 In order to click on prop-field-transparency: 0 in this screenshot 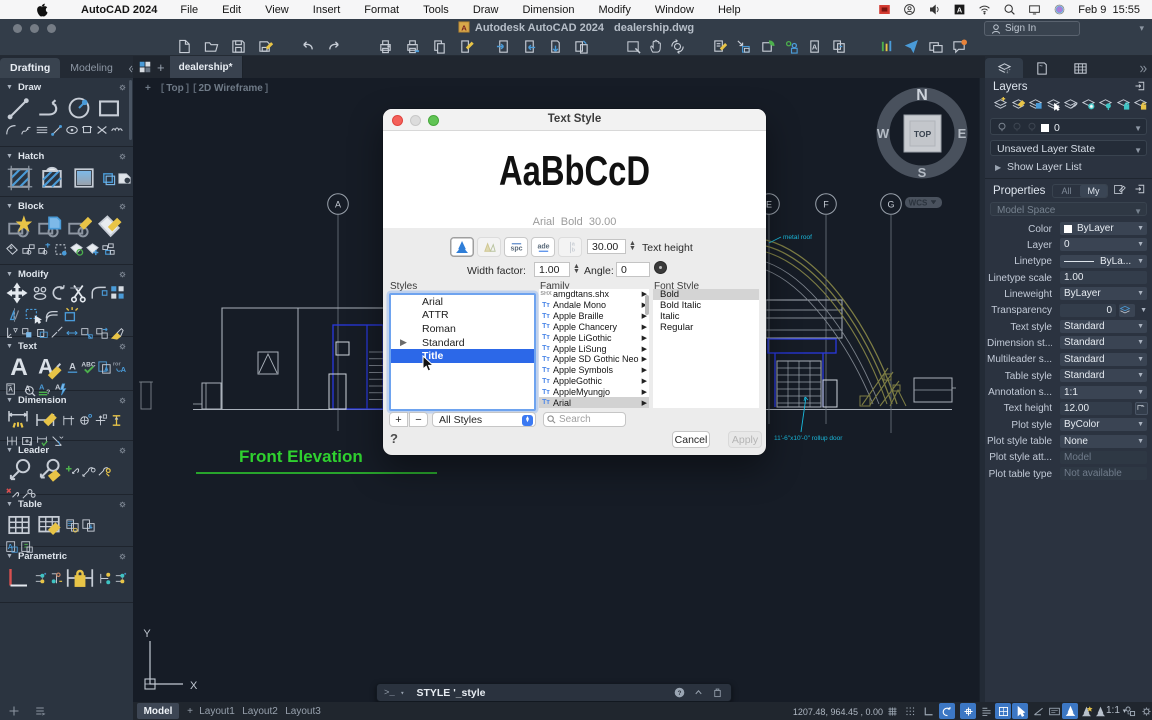, I will do `click(1088, 310)`.